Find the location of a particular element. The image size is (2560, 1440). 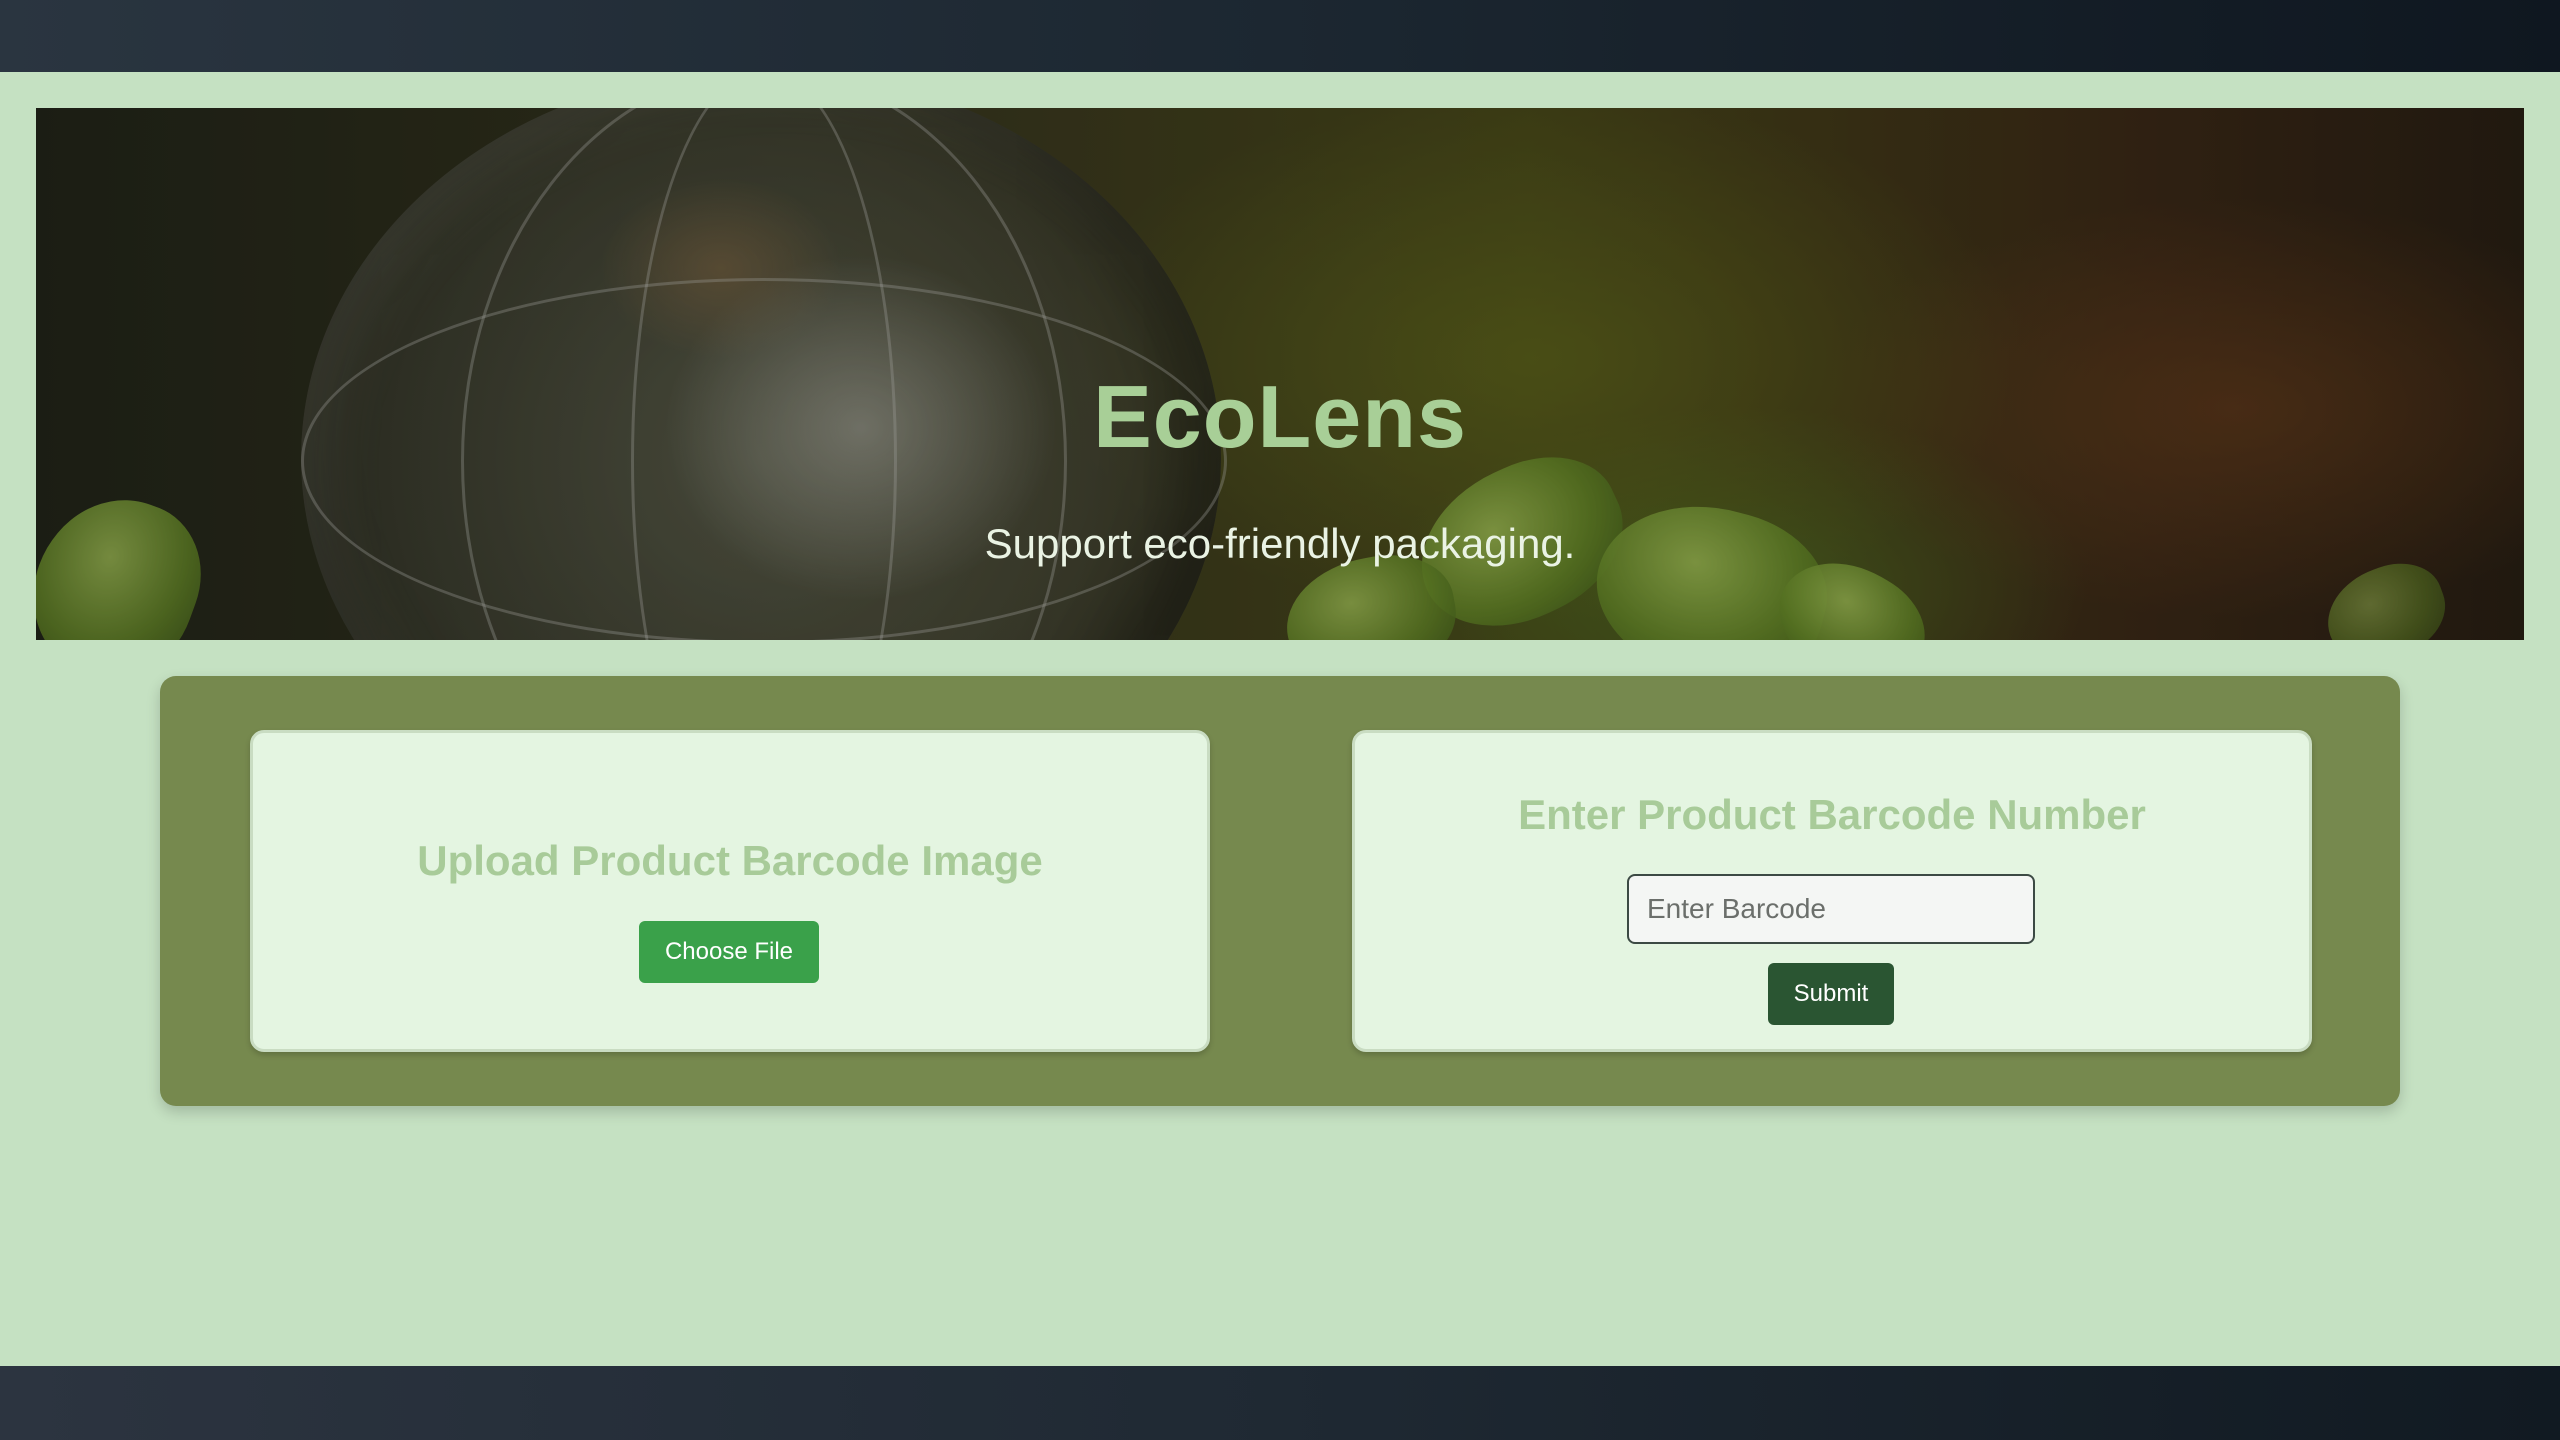

top-bar is located at coordinates (1280, 36).